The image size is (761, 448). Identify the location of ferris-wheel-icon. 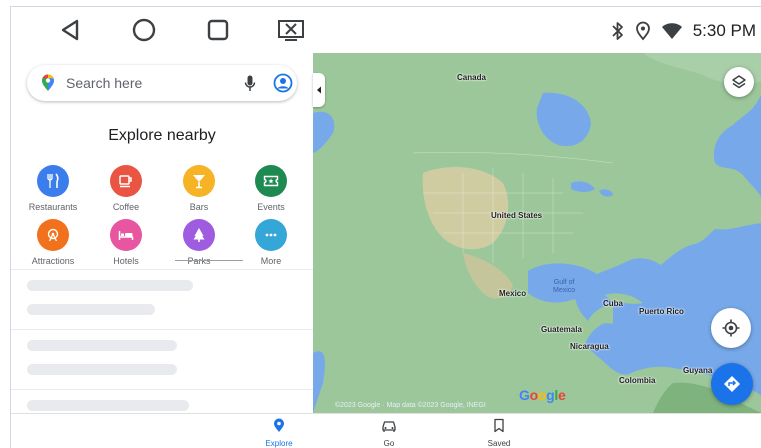
(53, 235).